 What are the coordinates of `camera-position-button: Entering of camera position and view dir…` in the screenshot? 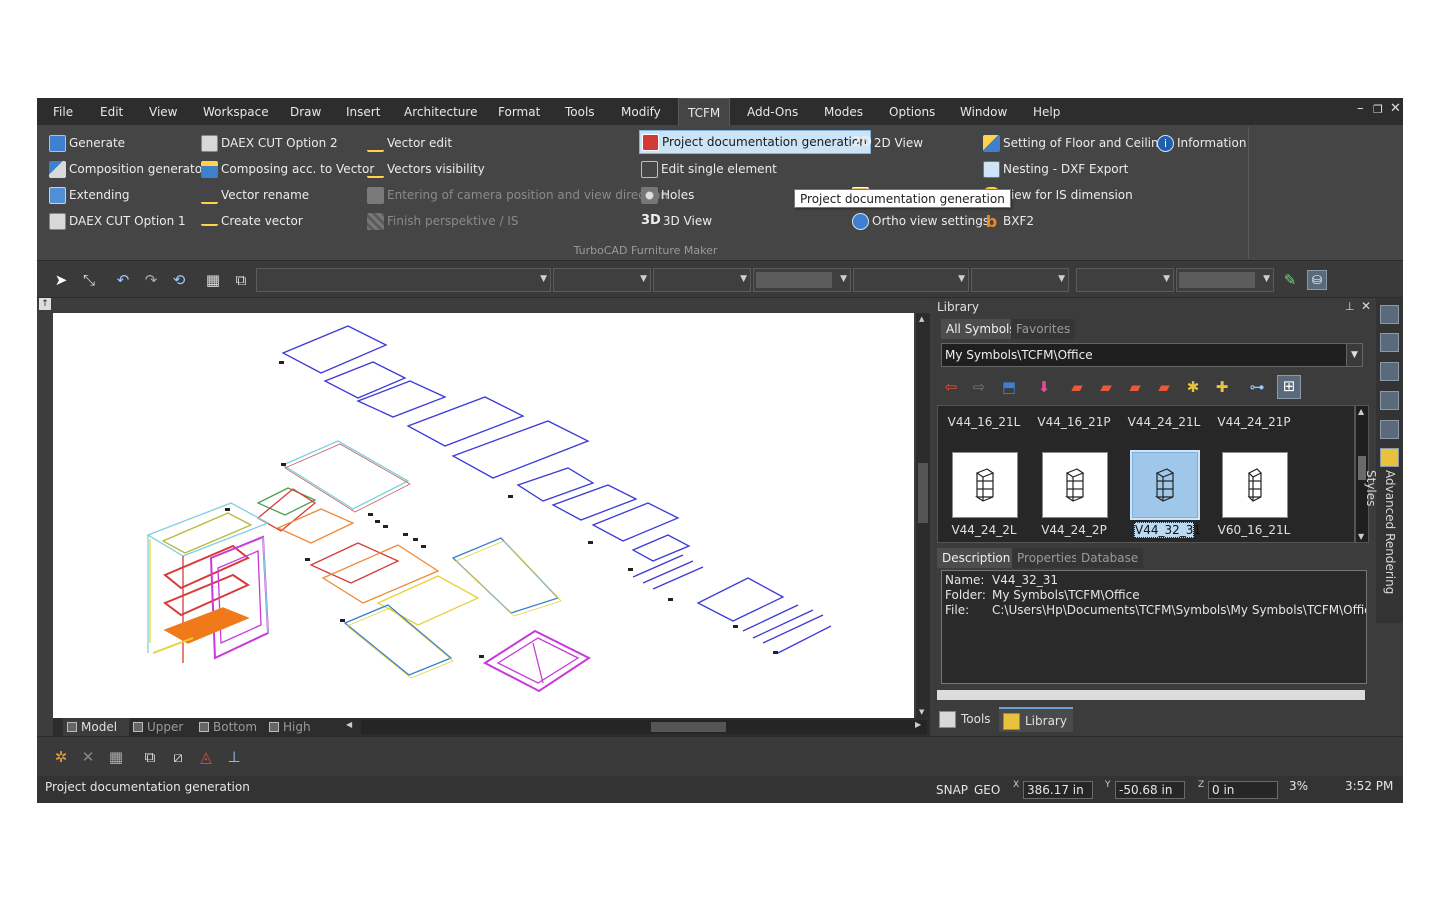 It's located at (517, 195).